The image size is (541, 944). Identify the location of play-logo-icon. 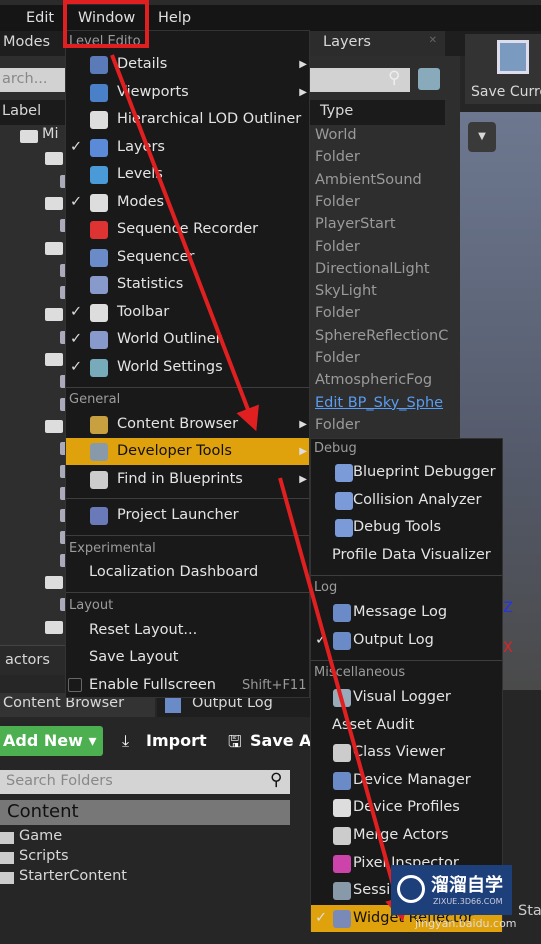
(411, 889).